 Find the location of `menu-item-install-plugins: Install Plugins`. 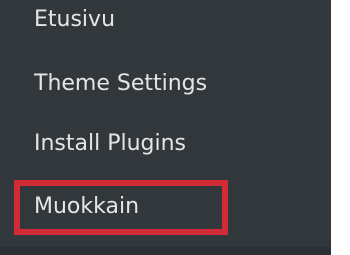

menu-item-install-plugins: Install Plugins is located at coordinates (165, 144).